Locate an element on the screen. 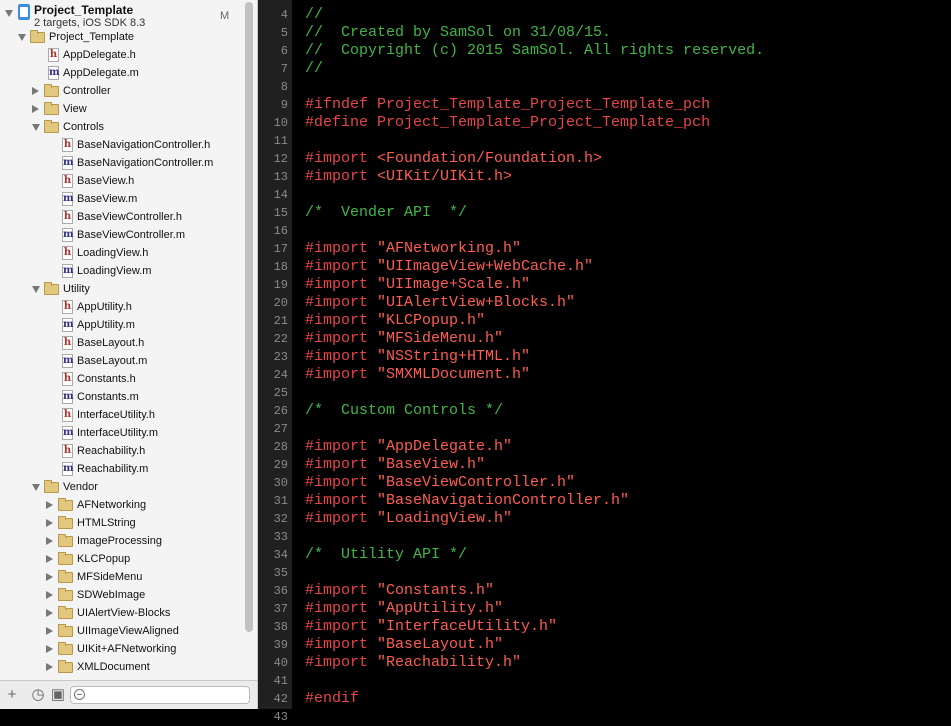 Image resolution: width=951 pixels, height=726 pixels. folder-row: Vendor is located at coordinates (121, 487).